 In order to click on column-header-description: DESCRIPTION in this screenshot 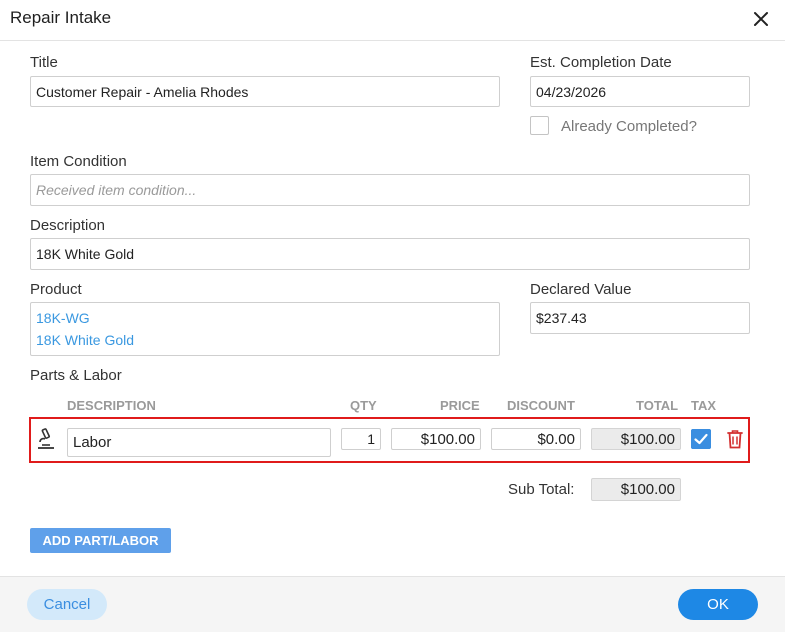, I will do `click(111, 405)`.